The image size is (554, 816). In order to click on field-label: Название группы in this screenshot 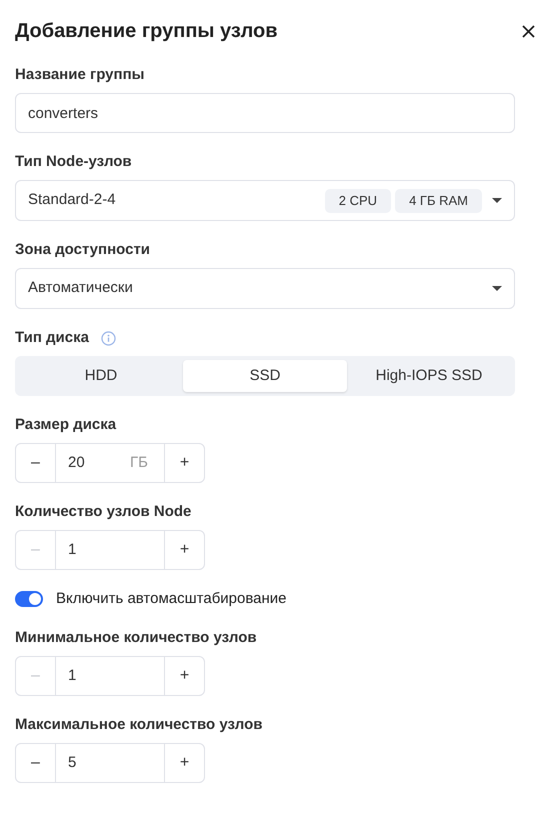, I will do `click(79, 74)`.